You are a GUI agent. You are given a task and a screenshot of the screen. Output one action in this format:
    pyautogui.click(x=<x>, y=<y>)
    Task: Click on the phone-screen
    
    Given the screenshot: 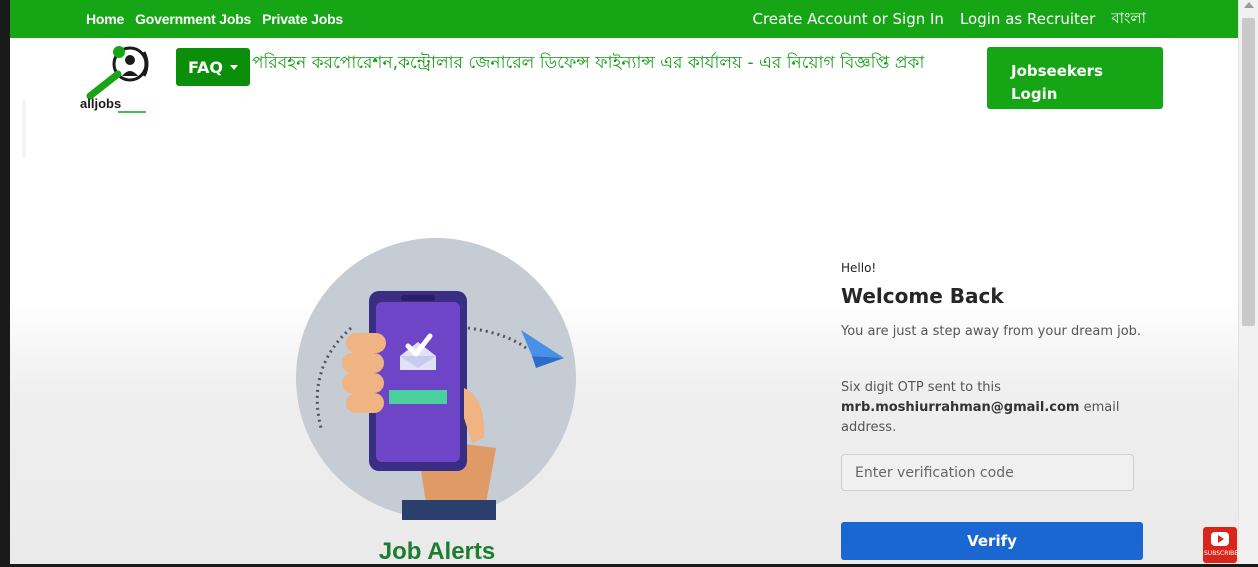 What is the action you would take?
    pyautogui.click(x=418, y=382)
    